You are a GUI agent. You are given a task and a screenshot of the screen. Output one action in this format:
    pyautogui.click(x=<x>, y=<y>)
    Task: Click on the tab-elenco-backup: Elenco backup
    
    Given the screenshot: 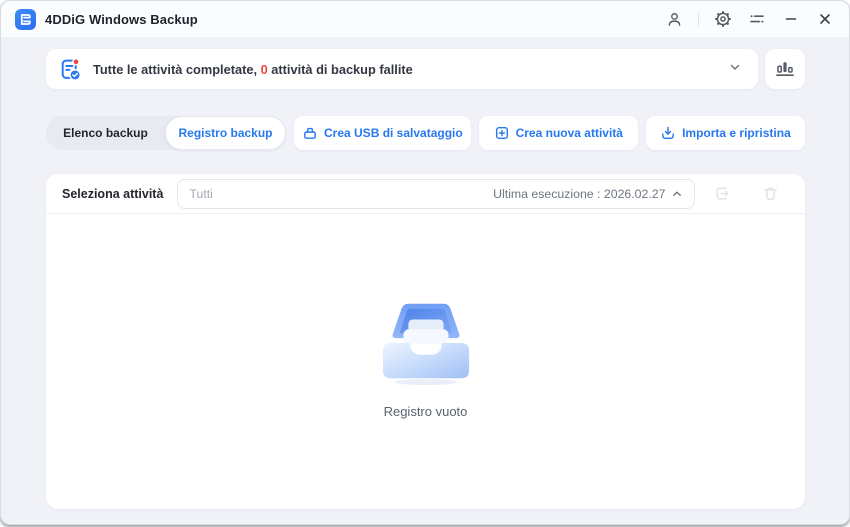 What is the action you would take?
    pyautogui.click(x=105, y=133)
    